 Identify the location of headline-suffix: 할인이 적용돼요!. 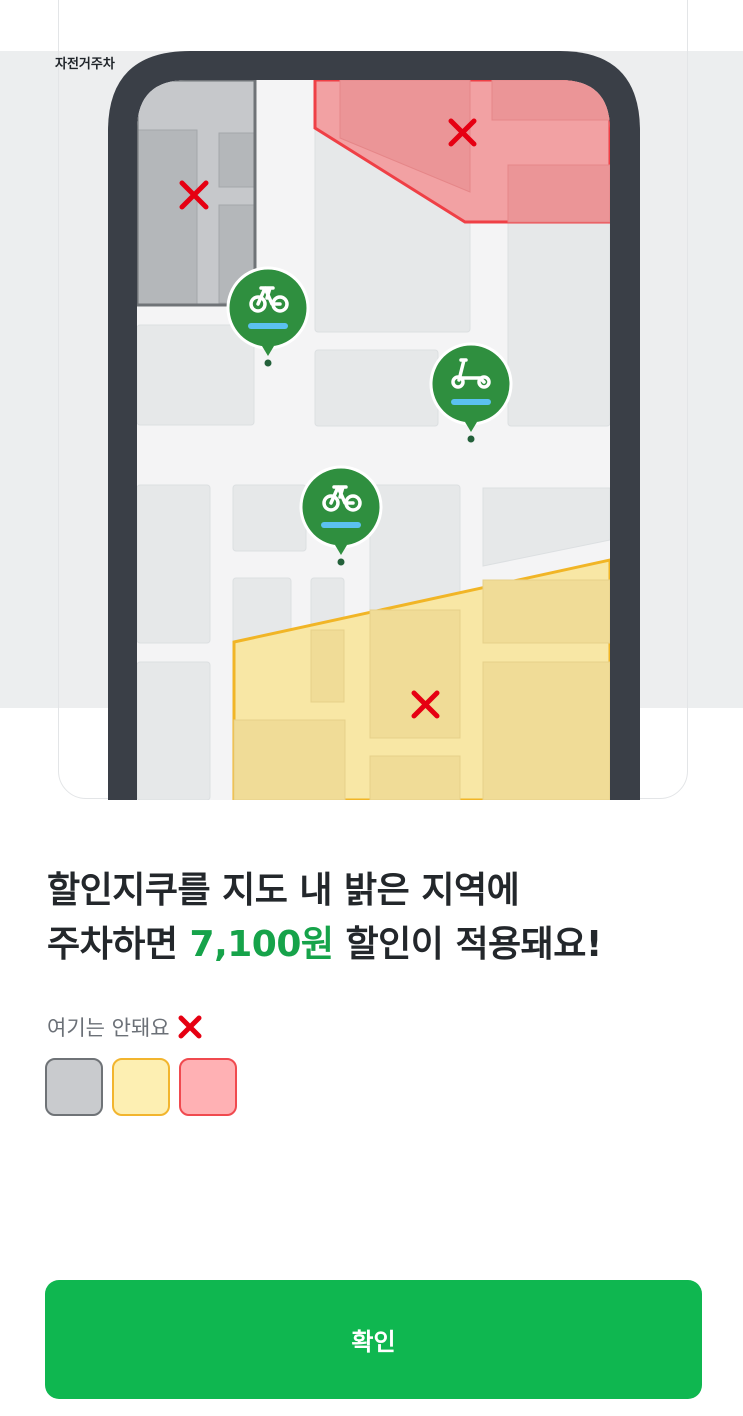
(468, 944).